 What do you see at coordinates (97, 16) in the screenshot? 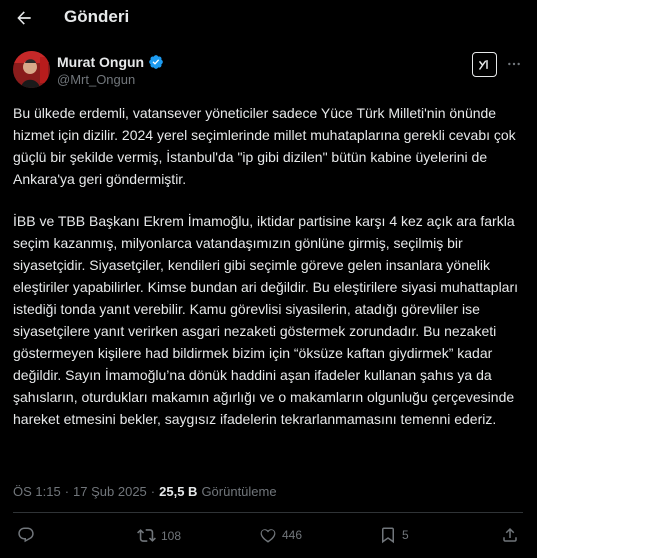
I see `page-title: Gönderi` at bounding box center [97, 16].